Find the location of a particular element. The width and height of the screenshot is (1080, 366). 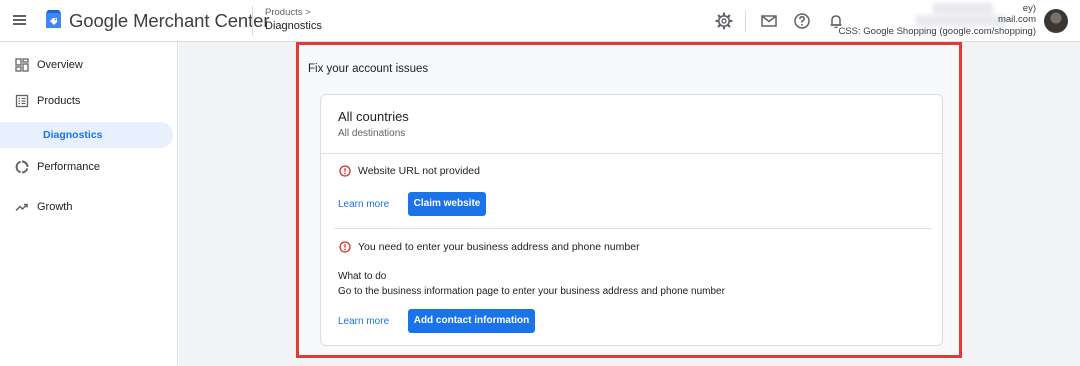

breadcrumb-current: Diagnostics is located at coordinates (293, 26).